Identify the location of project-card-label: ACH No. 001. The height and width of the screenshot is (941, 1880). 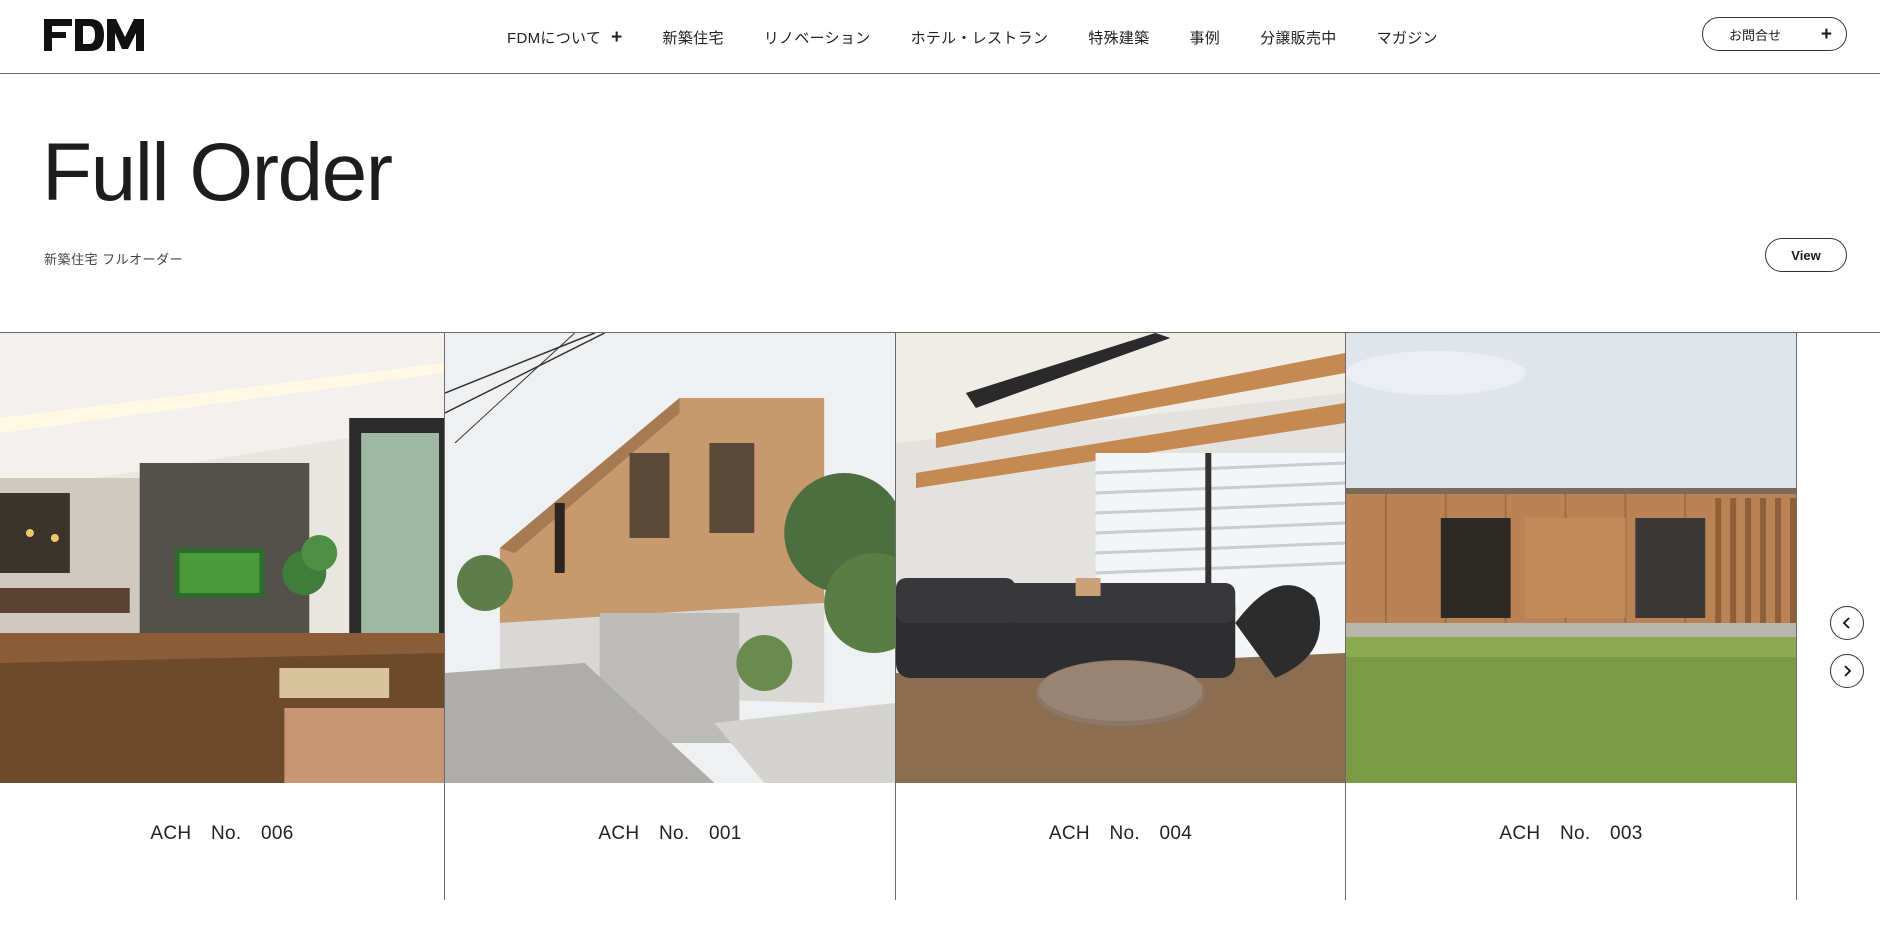
(670, 833).